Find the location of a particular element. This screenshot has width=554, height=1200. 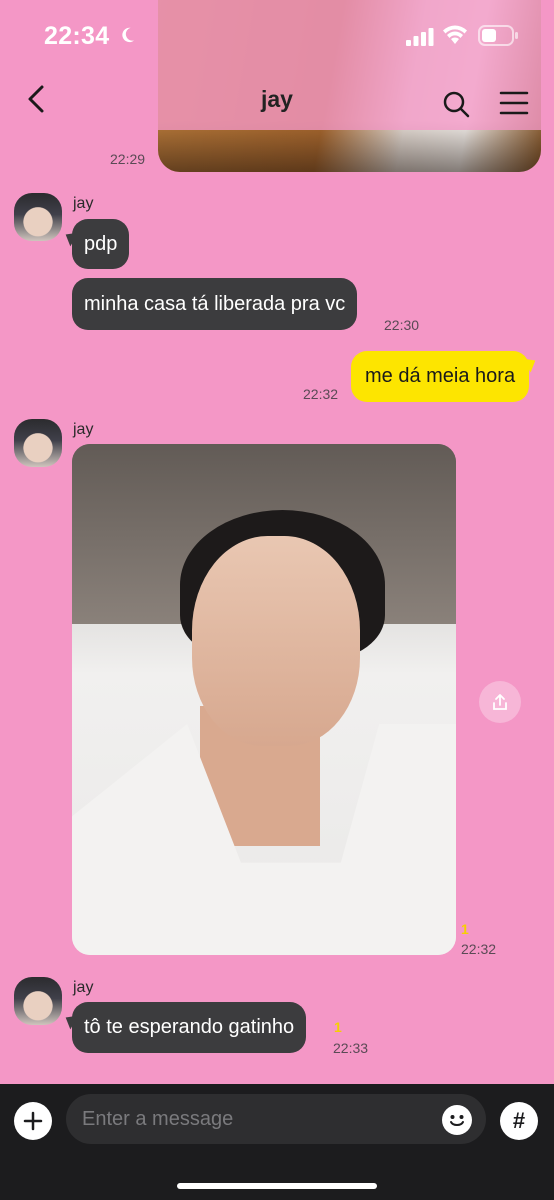

share-icon is located at coordinates (500, 702).